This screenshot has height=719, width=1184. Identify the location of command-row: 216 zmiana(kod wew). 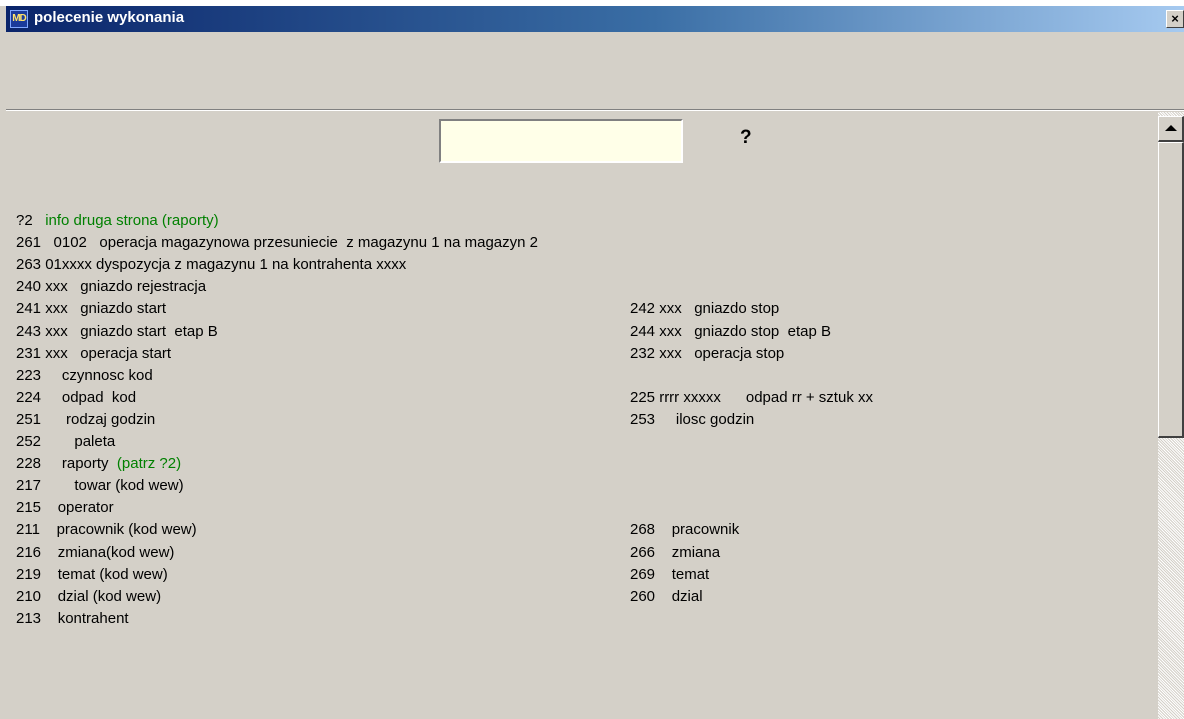
(95, 553).